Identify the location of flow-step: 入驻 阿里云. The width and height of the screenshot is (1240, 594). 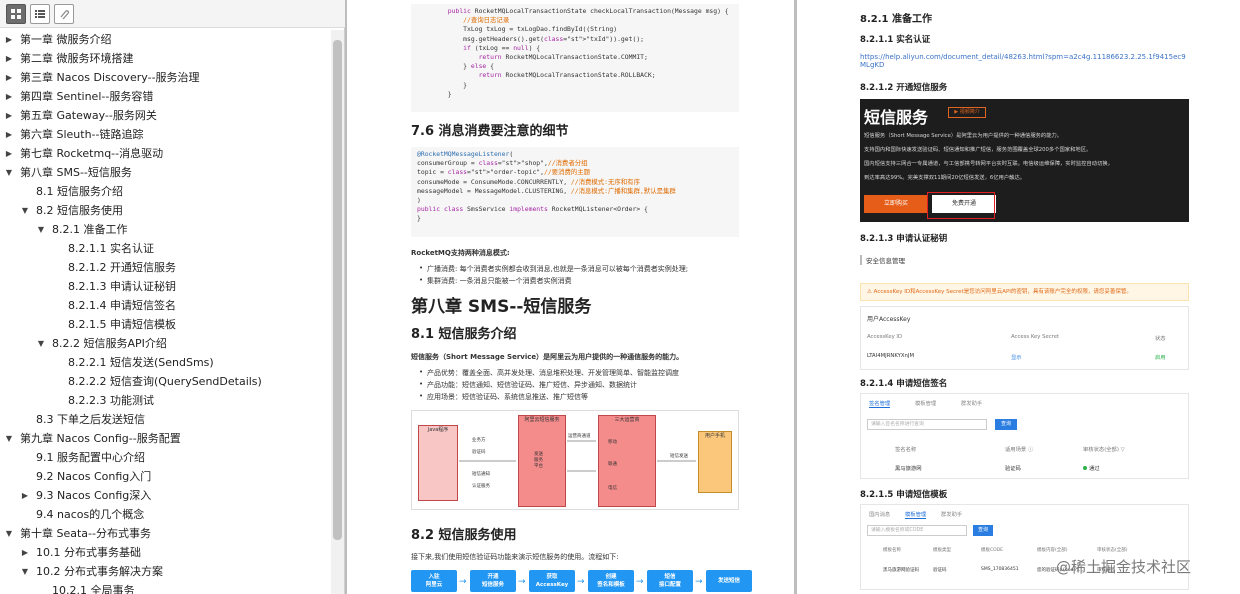
(434, 581).